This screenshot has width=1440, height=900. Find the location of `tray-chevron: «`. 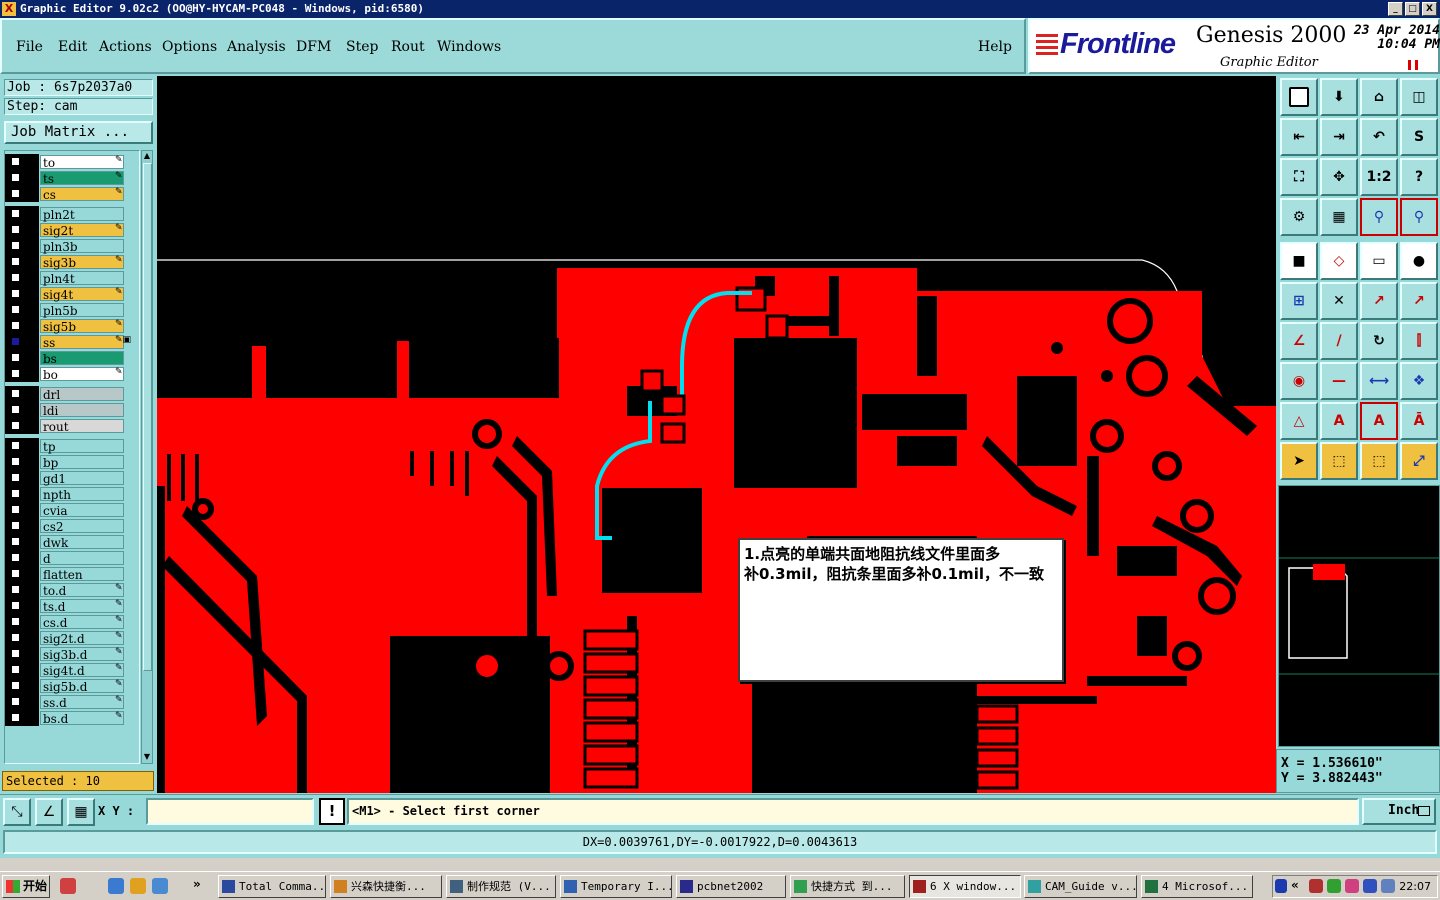

tray-chevron: « is located at coordinates (1295, 885).